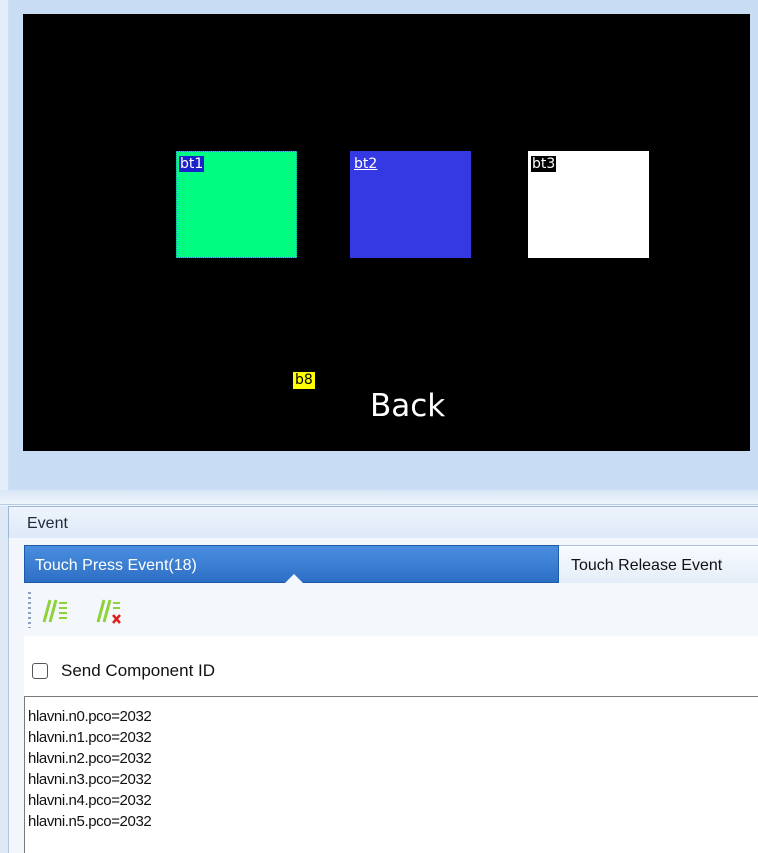  Describe the element at coordinates (90, 821) in the screenshot. I see `code-line: hlavni.n5.pco=2032` at that location.